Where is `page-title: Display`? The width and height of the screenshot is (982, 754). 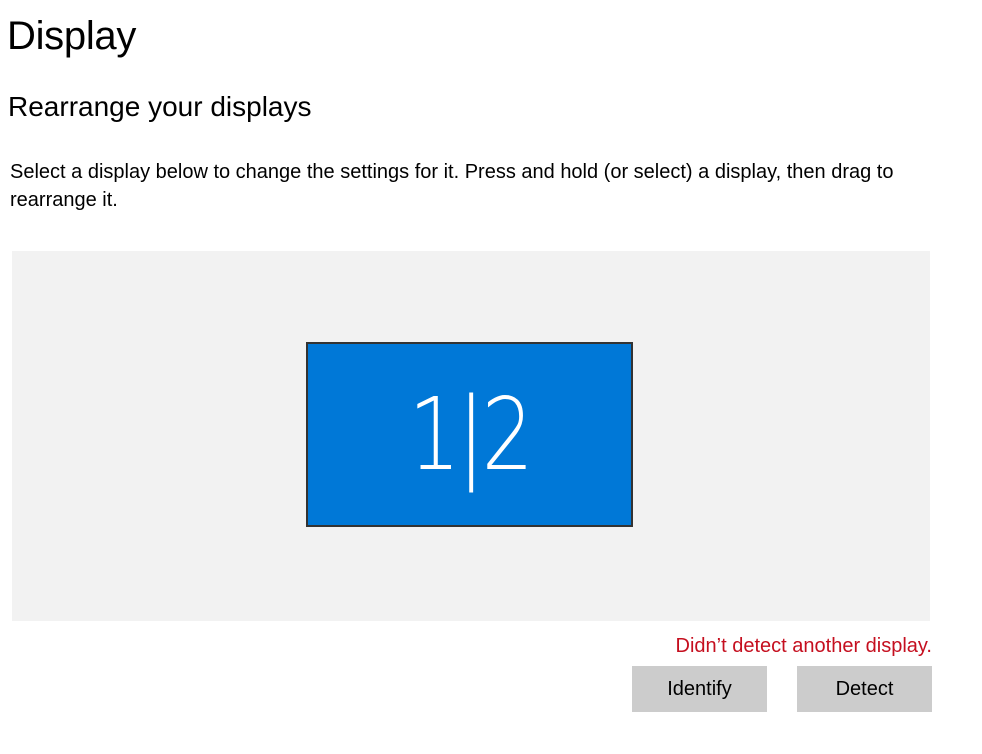 page-title: Display is located at coordinates (72, 36).